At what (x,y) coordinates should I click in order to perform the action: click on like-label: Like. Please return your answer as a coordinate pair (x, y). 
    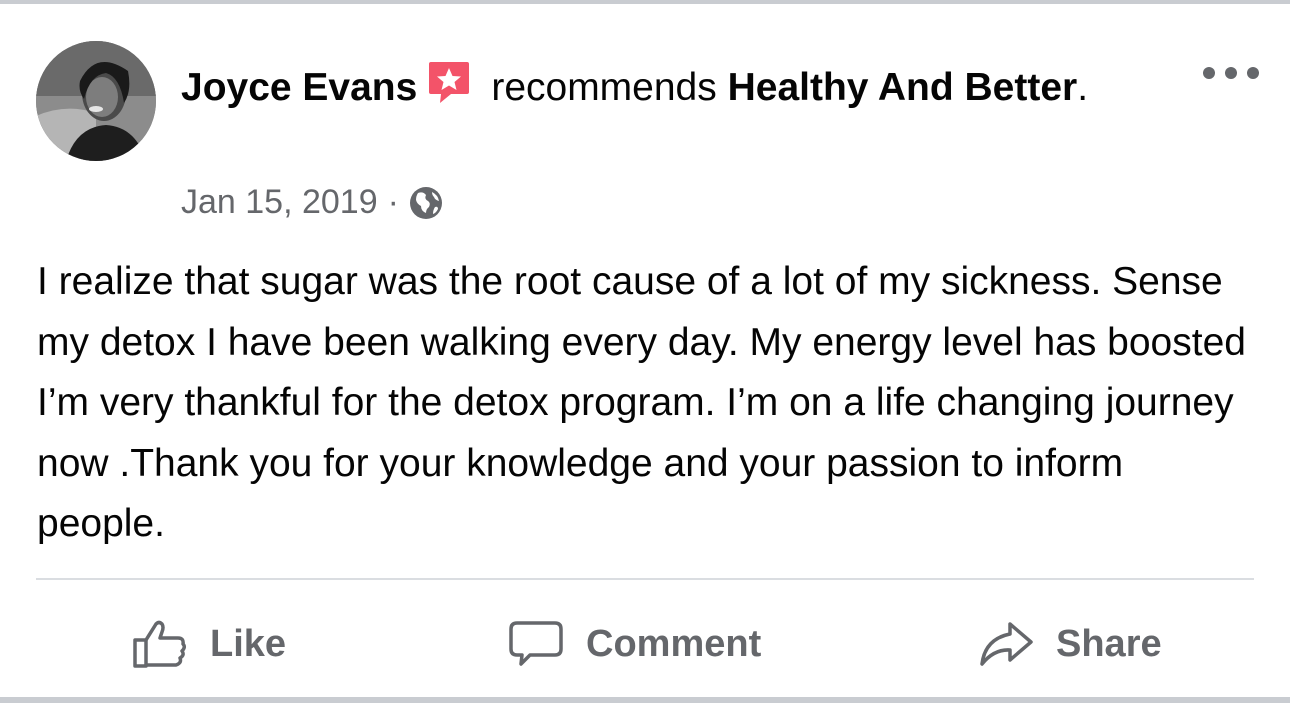
    Looking at the image, I should click on (248, 643).